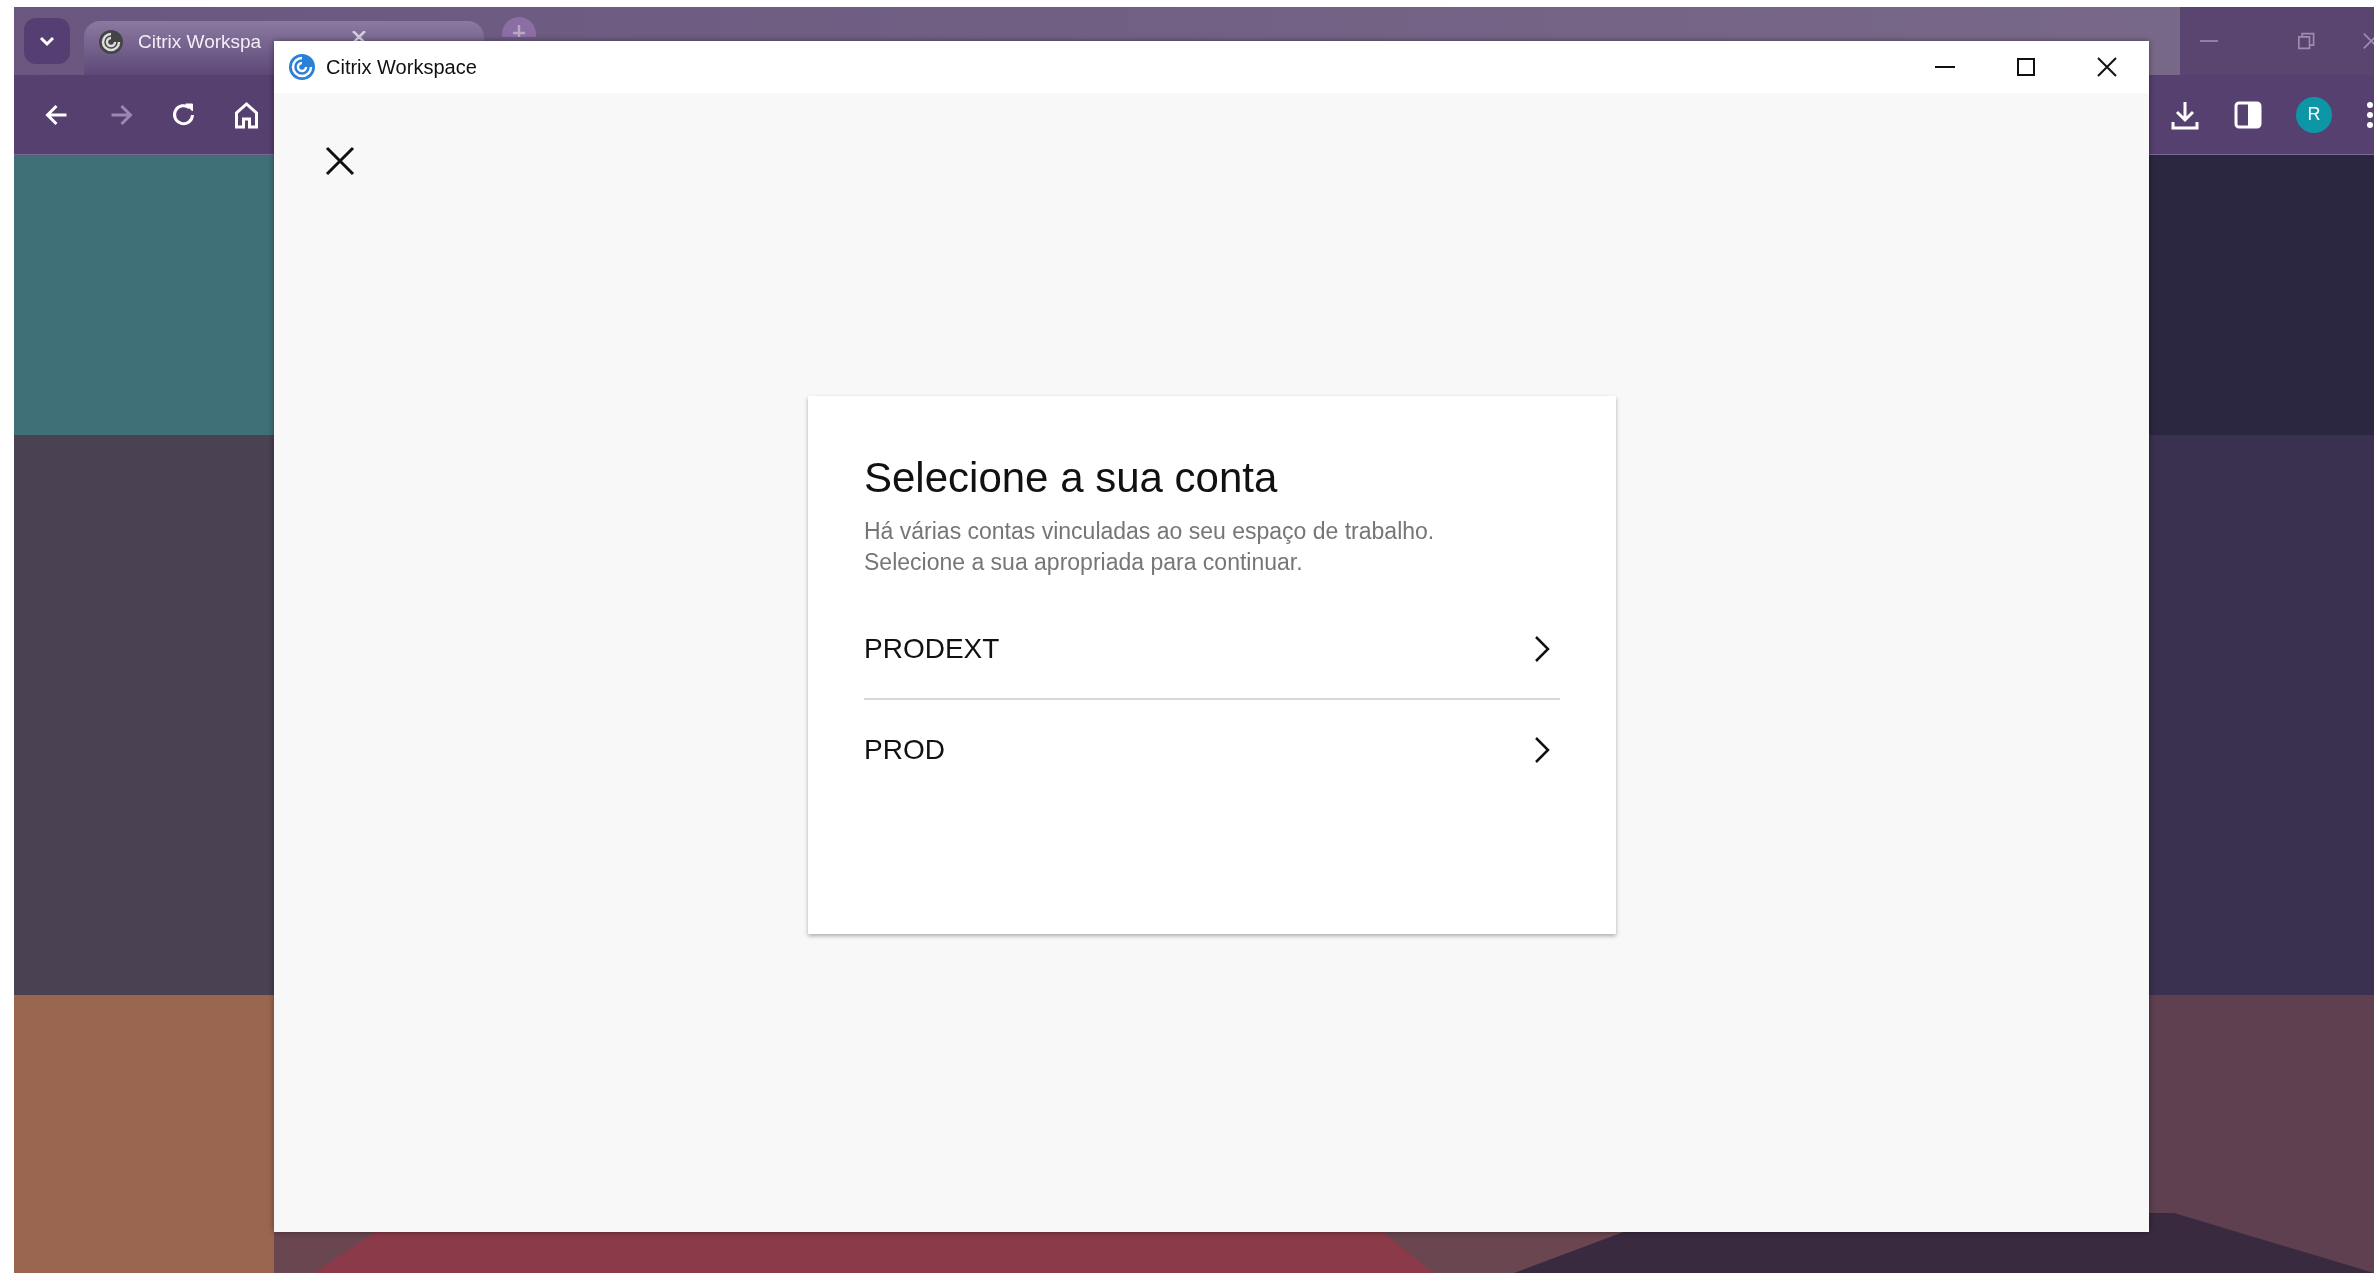 Image resolution: width=2374 pixels, height=1273 pixels. I want to click on account-item: PROD, so click(1212, 750).